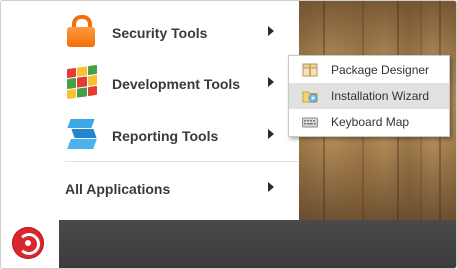 Image resolution: width=457 pixels, height=269 pixels. Describe the element at coordinates (310, 96) in the screenshot. I see `folder-disc-icon` at that location.